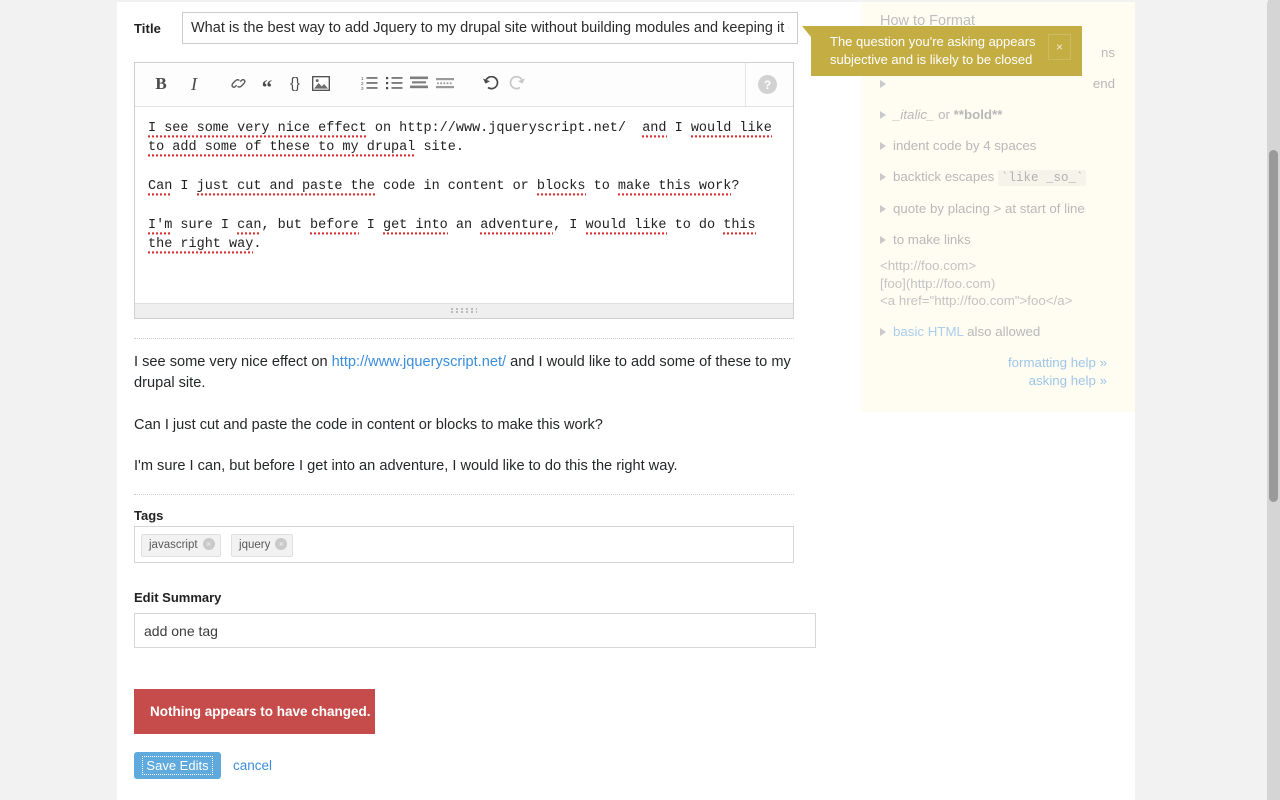 The height and width of the screenshot is (800, 1280). I want to click on link-example: <a href="http://foo.com">foo</a>, so click(976, 300).